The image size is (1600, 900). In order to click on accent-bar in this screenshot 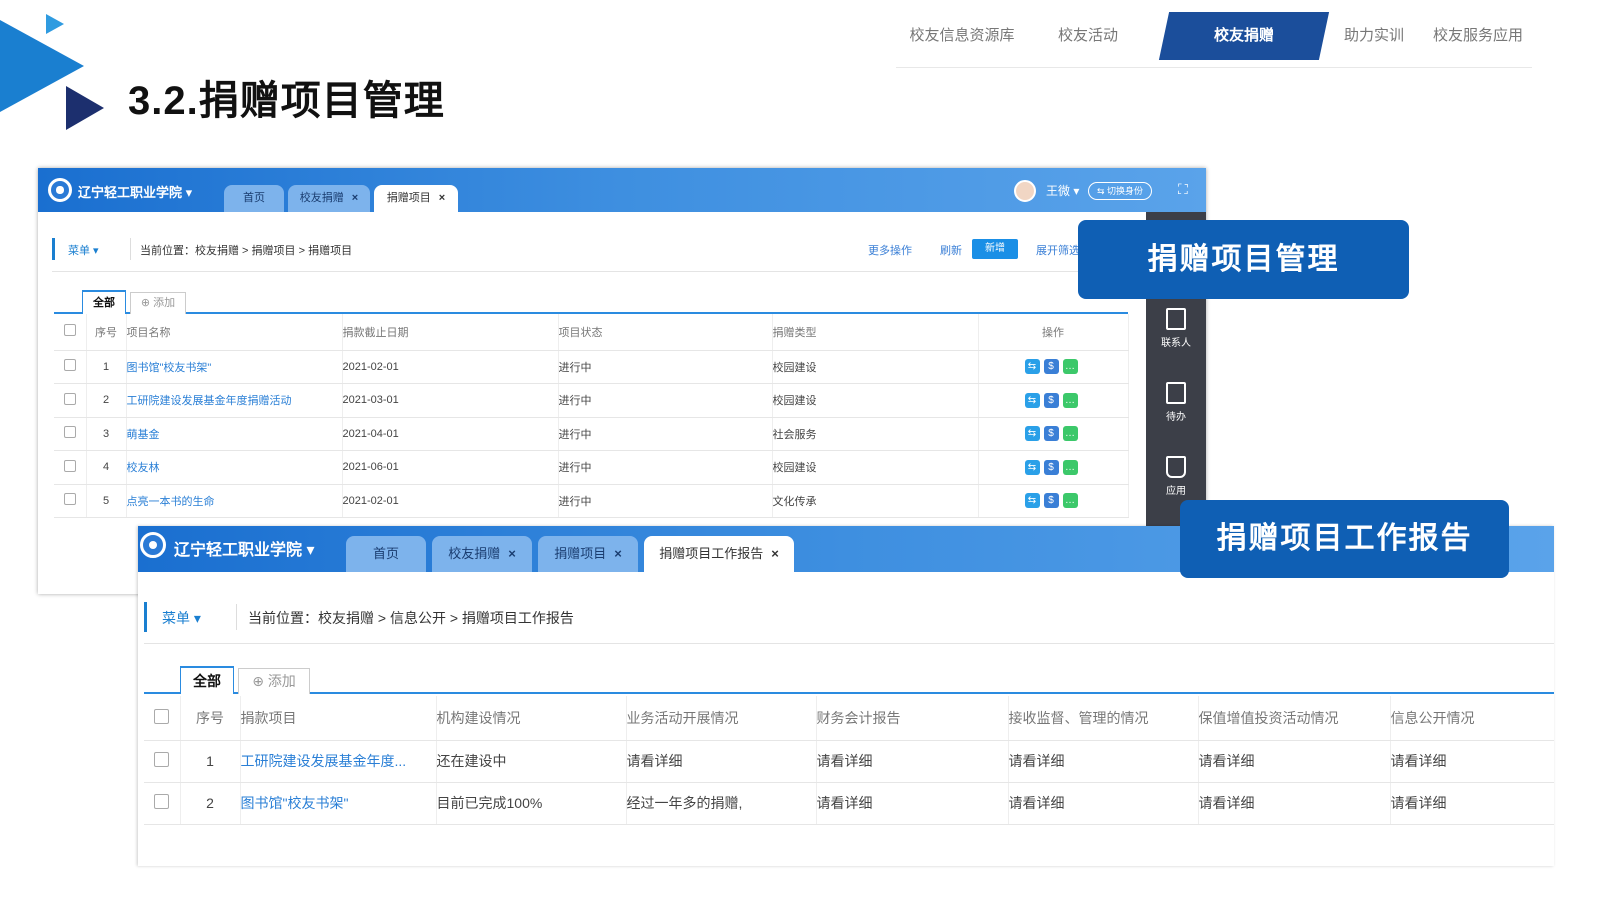, I will do `click(53, 249)`.